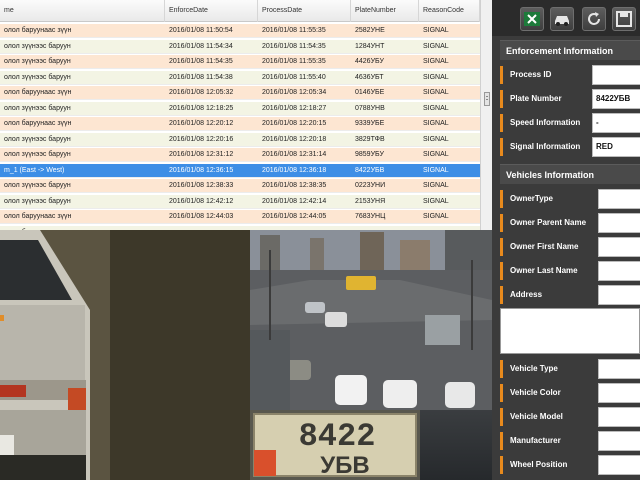 The height and width of the screenshot is (480, 640). What do you see at coordinates (619, 417) in the screenshot?
I see `vehicle-model-value` at bounding box center [619, 417].